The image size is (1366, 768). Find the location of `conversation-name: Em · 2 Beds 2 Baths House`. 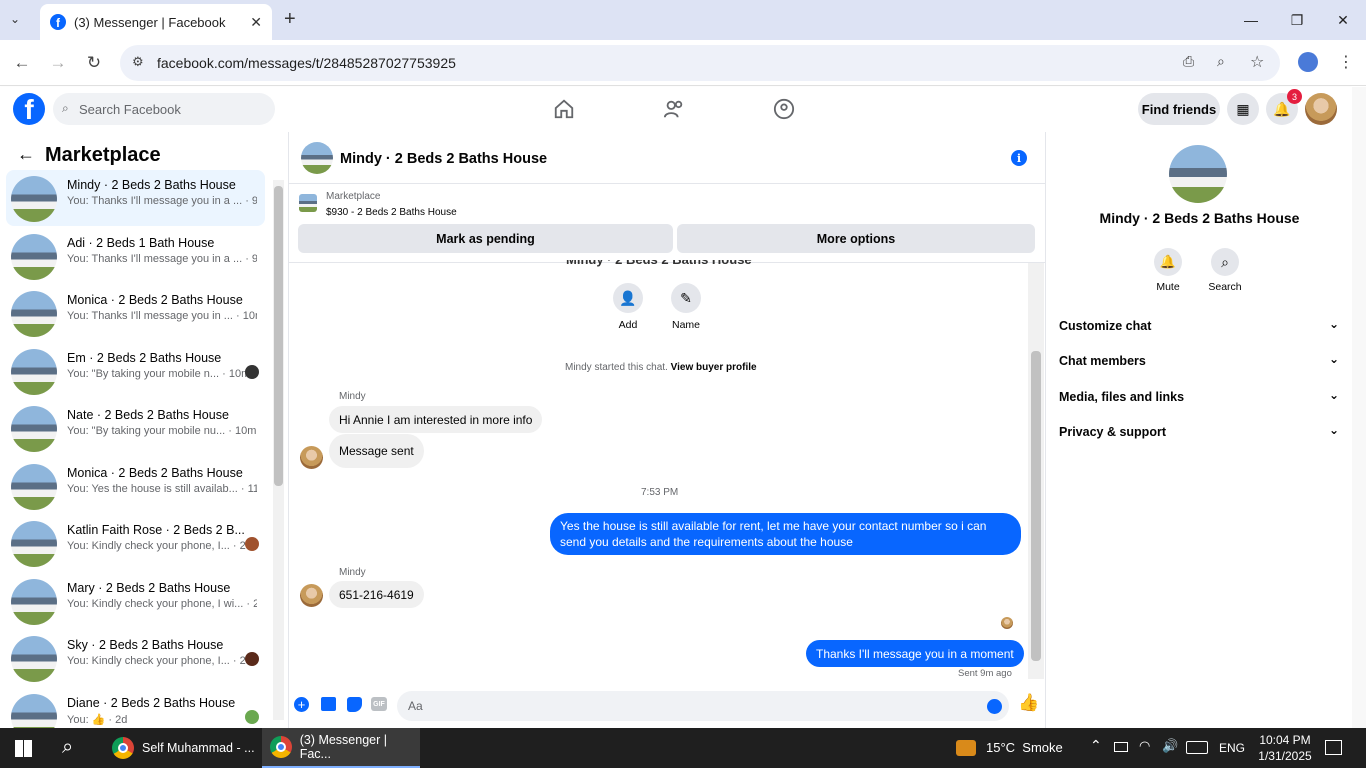

conversation-name: Em · 2 Beds 2 Baths House is located at coordinates (144, 357).